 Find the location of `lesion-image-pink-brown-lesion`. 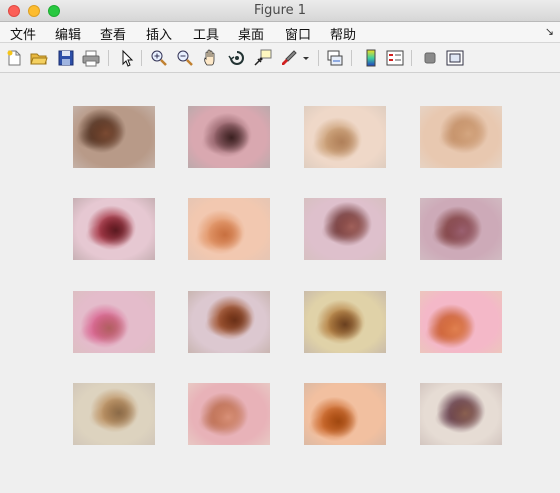

lesion-image-pink-brown-lesion is located at coordinates (229, 414).